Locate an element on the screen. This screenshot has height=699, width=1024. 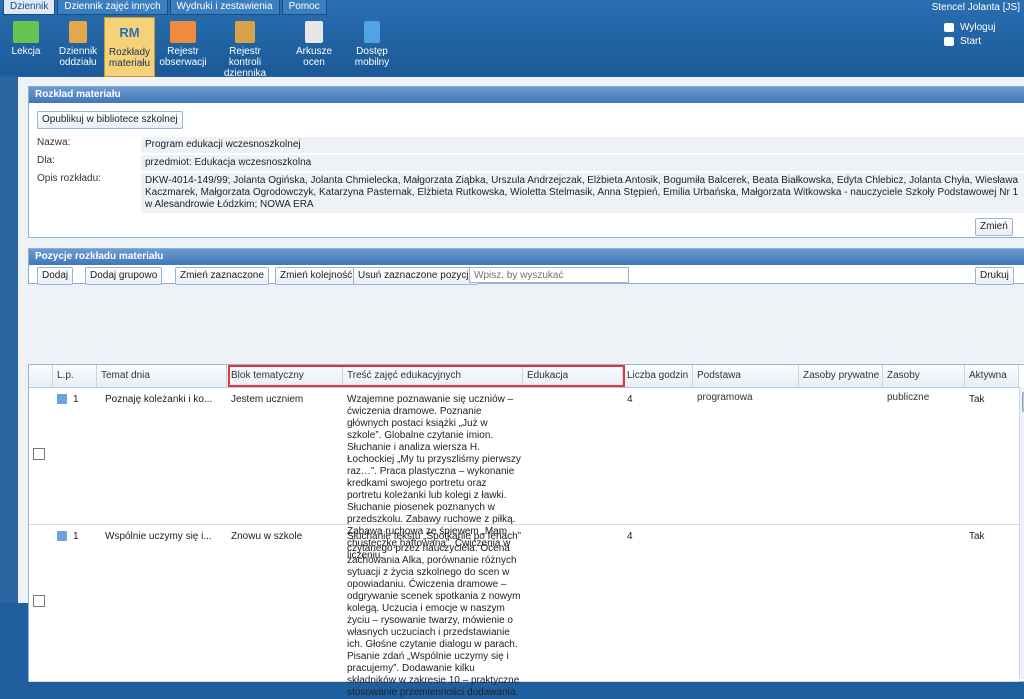
menu-tab-dziennik: Dziennik is located at coordinates (29, 7).